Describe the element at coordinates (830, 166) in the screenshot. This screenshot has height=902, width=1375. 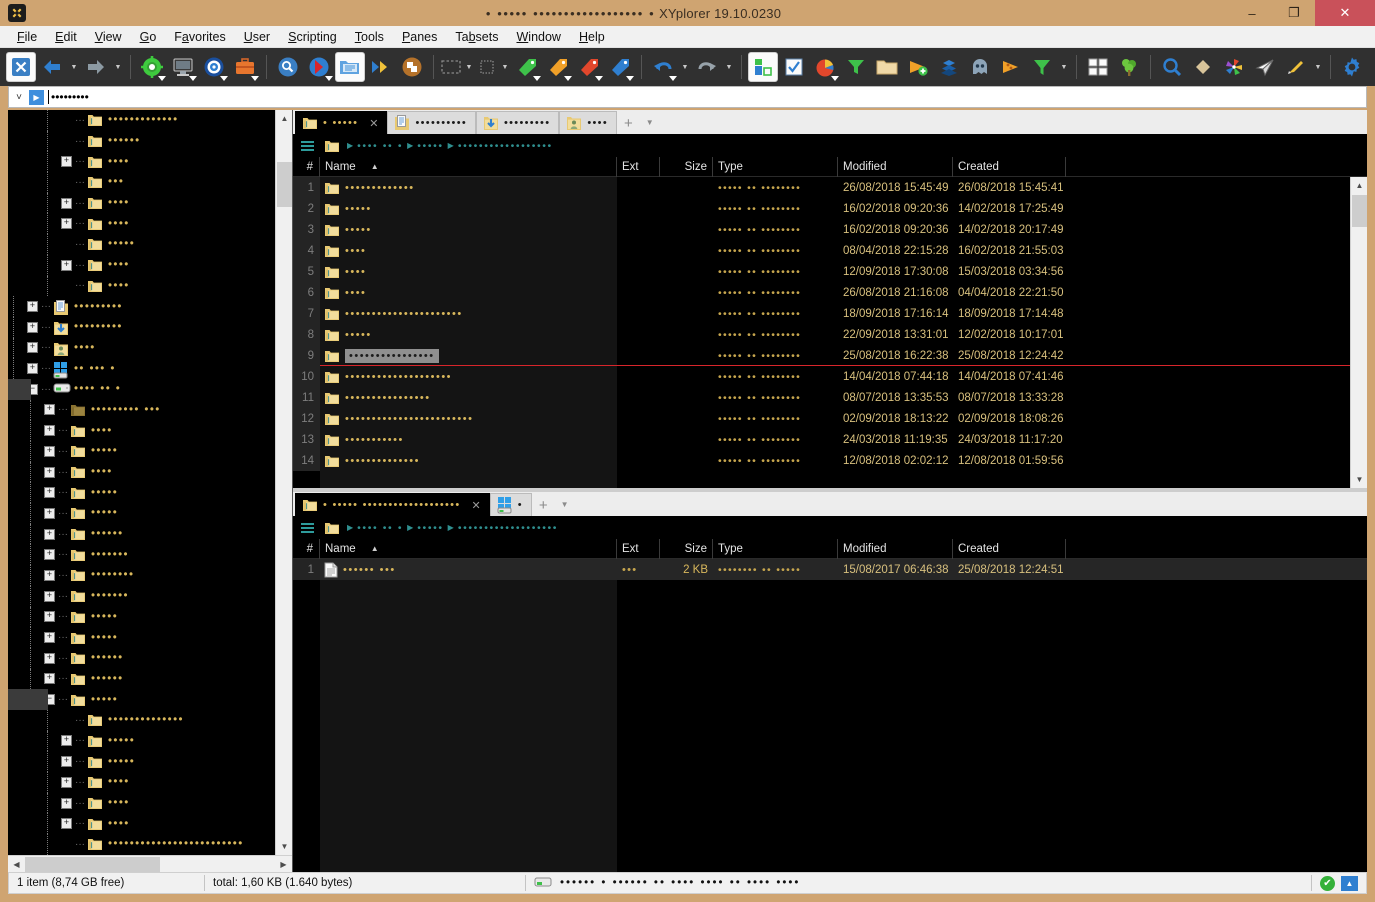
I see `top-pane-column-headers: # Name ▲ Ext Size Type Modified Created` at that location.